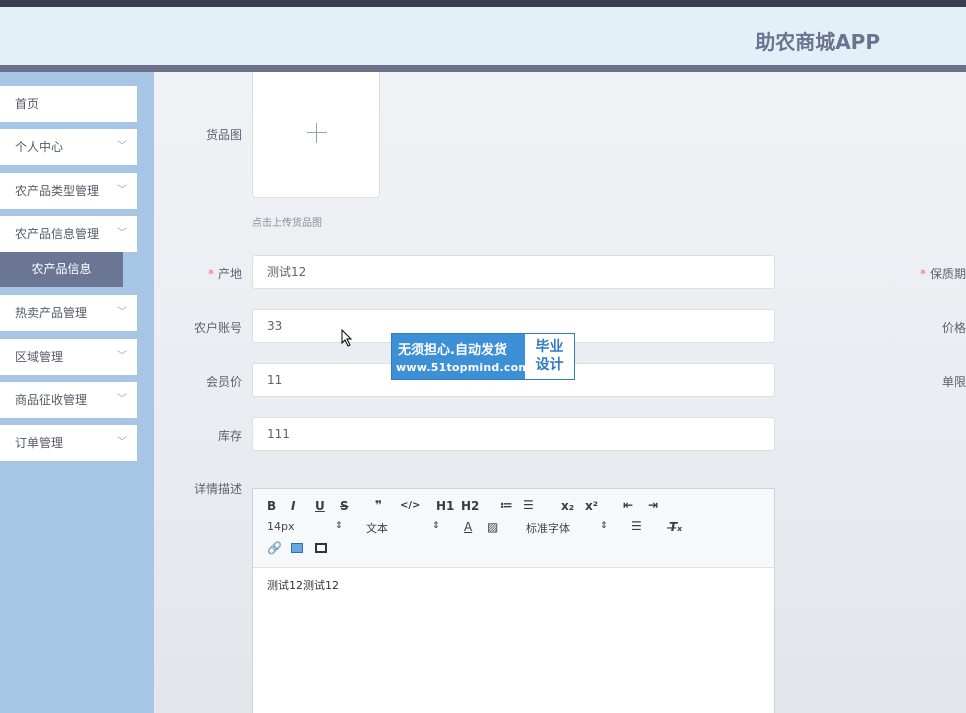 Image resolution: width=966 pixels, height=713 pixels. What do you see at coordinates (57, 191) in the screenshot?
I see `sidebar-item-label: 农产品类型管理` at bounding box center [57, 191].